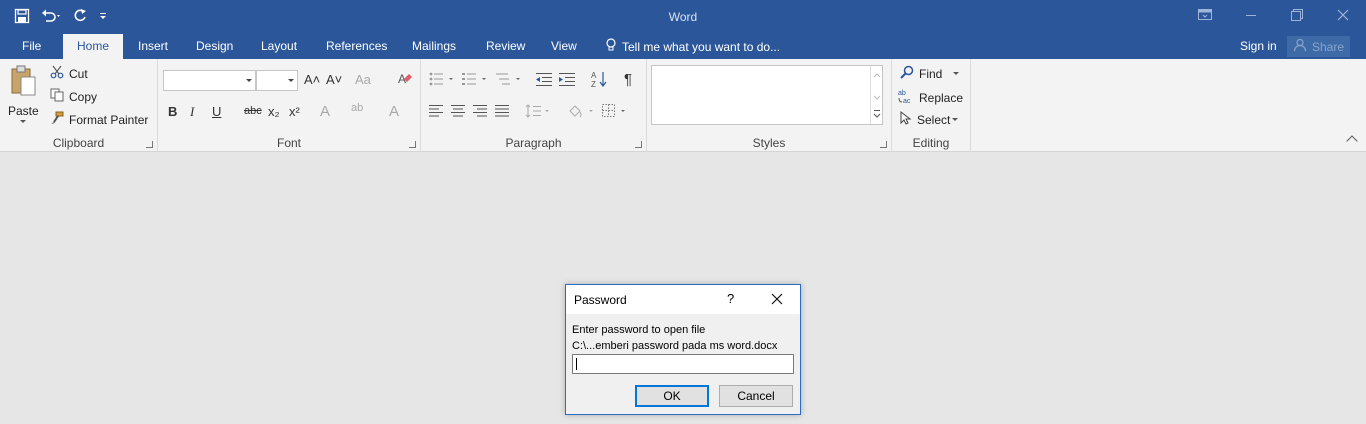  What do you see at coordinates (209, 80) in the screenshot?
I see `font-name-combo` at bounding box center [209, 80].